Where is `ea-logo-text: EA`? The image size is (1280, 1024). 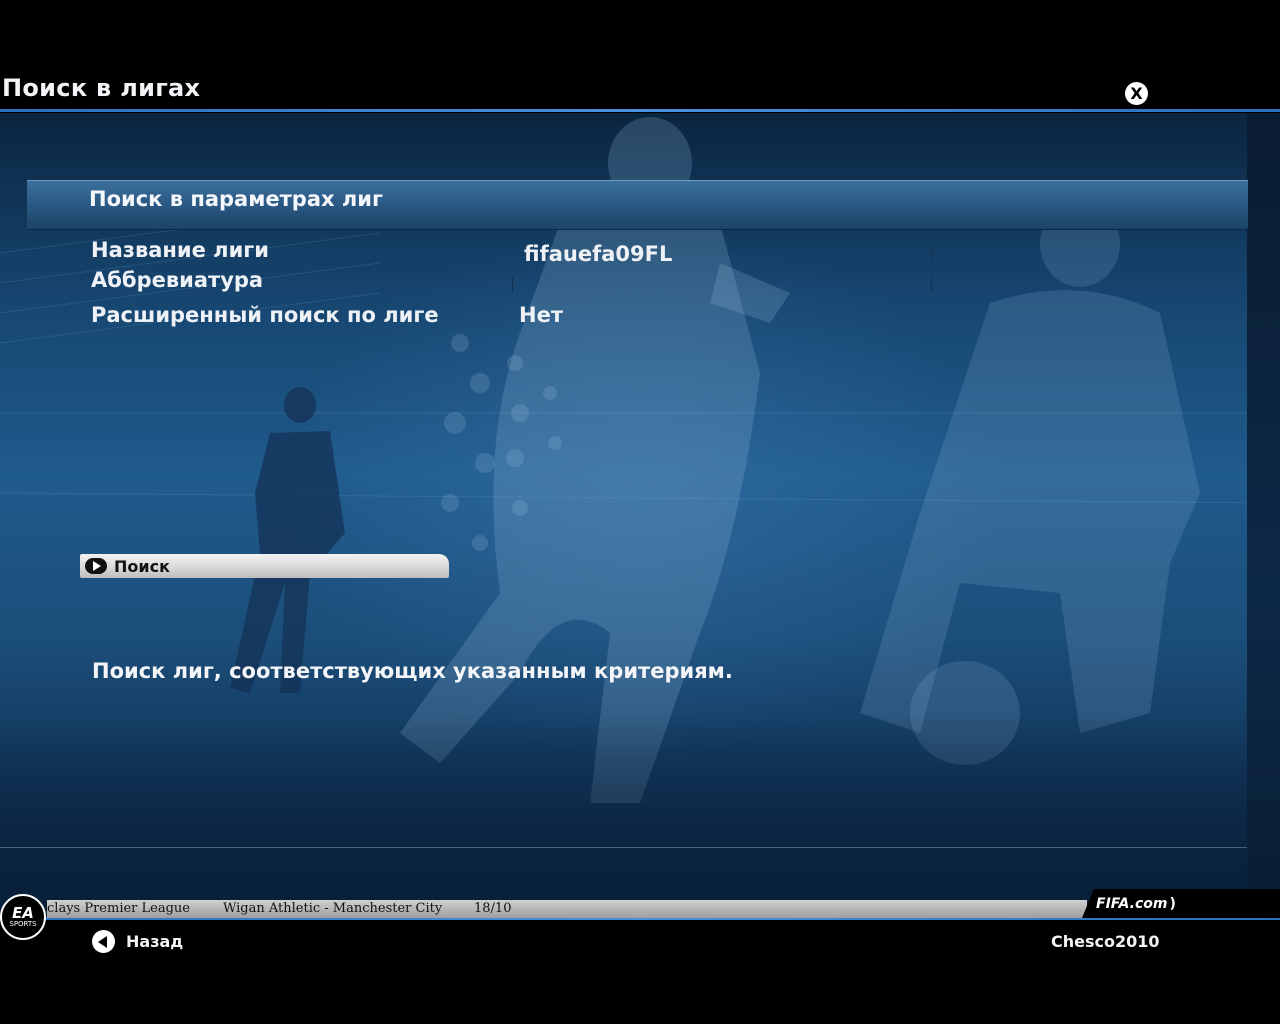 ea-logo-text: EA is located at coordinates (23, 913).